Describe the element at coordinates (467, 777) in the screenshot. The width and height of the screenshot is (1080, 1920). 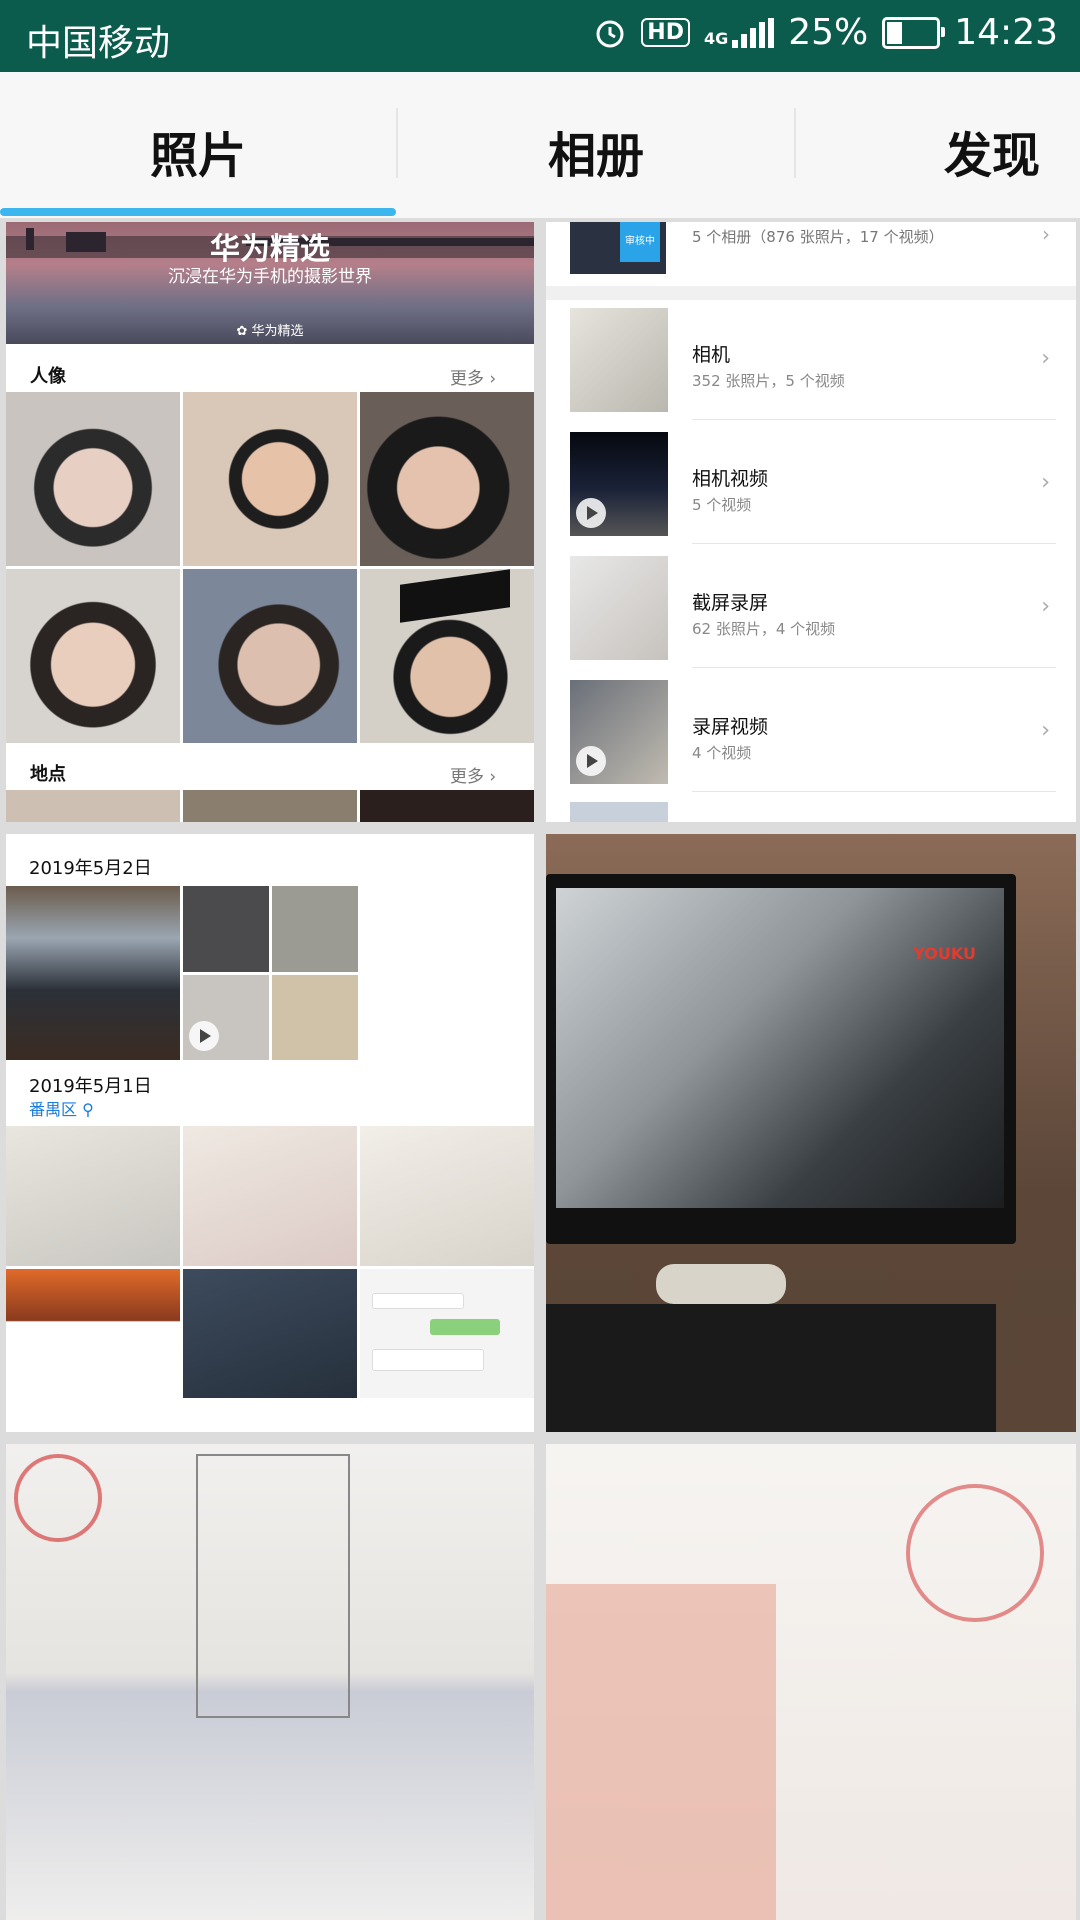
I see `places-more-label: 更多` at that location.